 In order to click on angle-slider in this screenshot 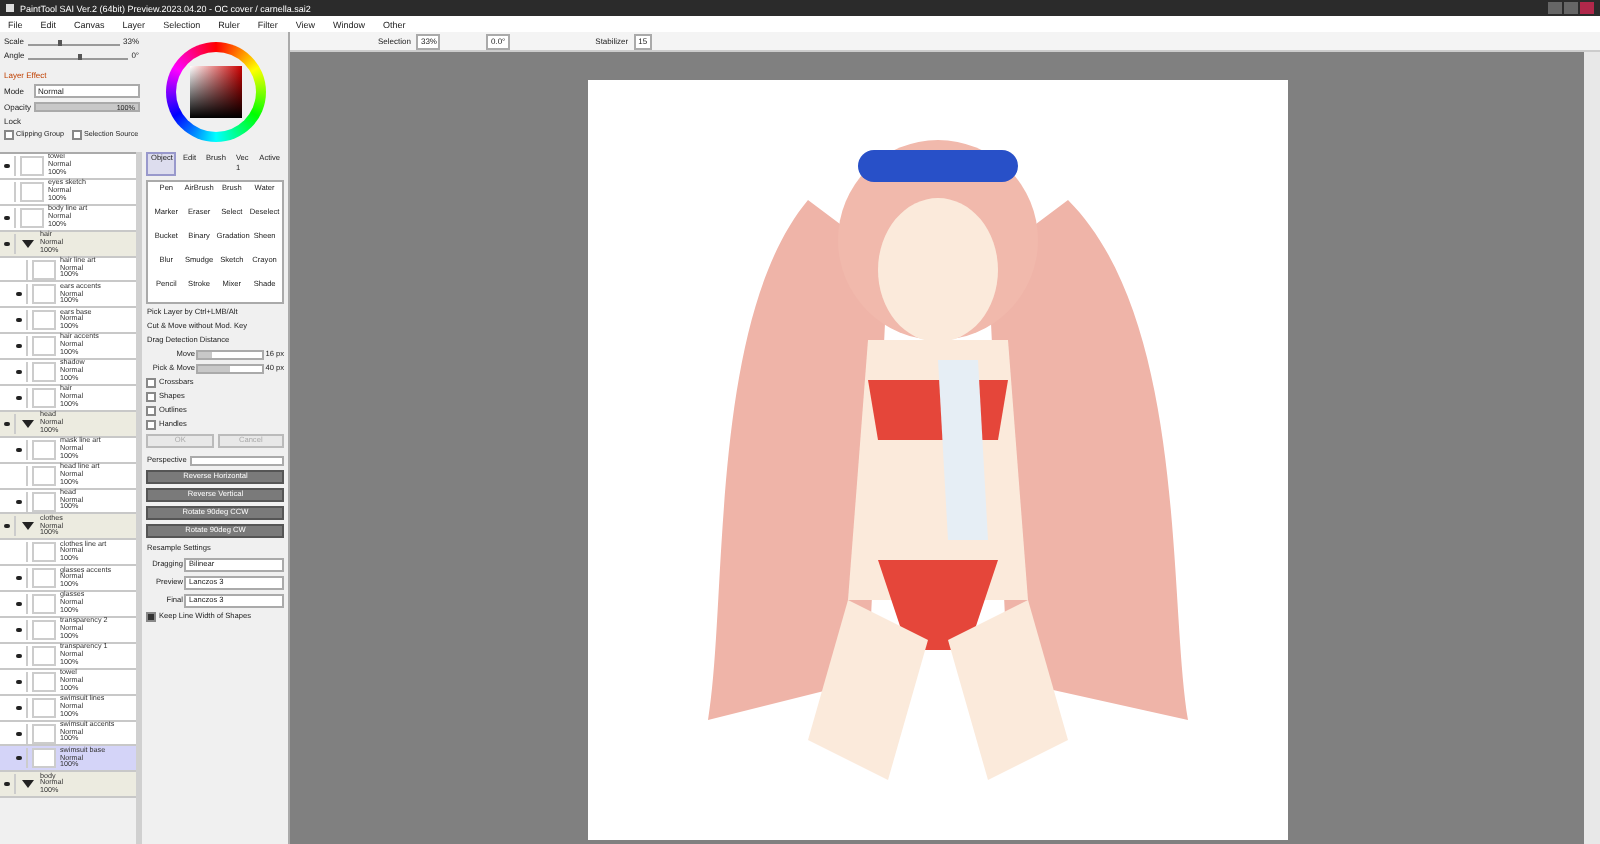, I will do `click(78, 55)`.